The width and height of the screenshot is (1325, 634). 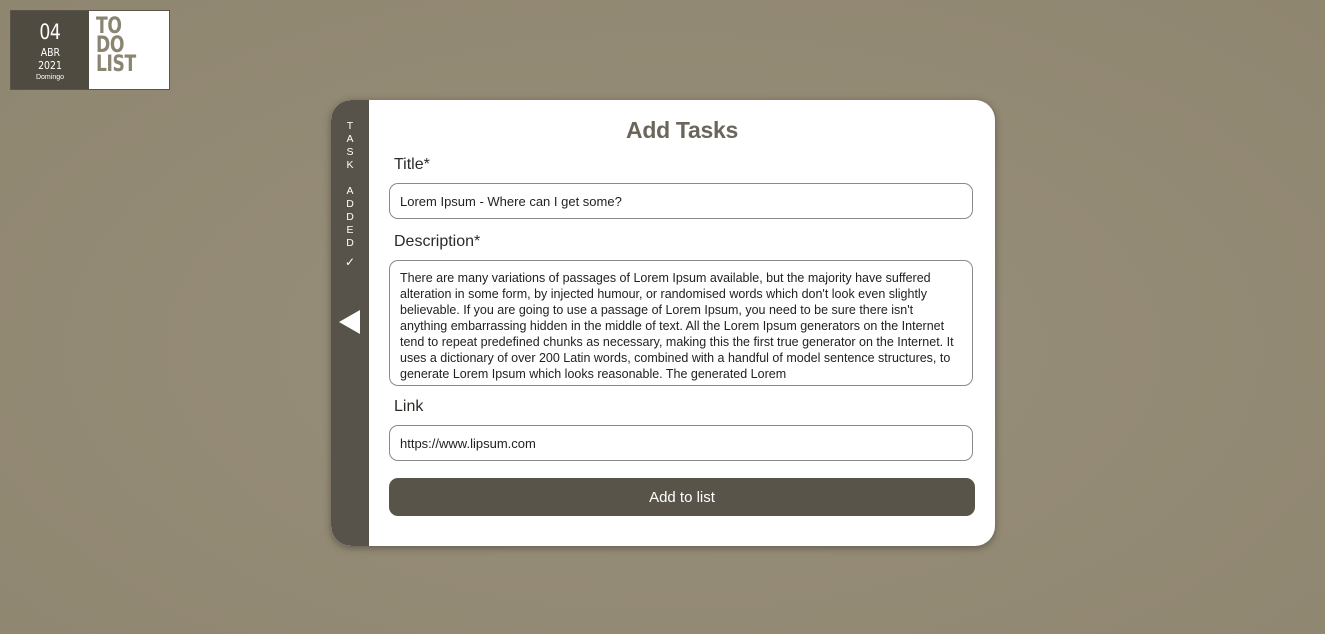 What do you see at coordinates (350, 262) in the screenshot?
I see `check-icon: ✓` at bounding box center [350, 262].